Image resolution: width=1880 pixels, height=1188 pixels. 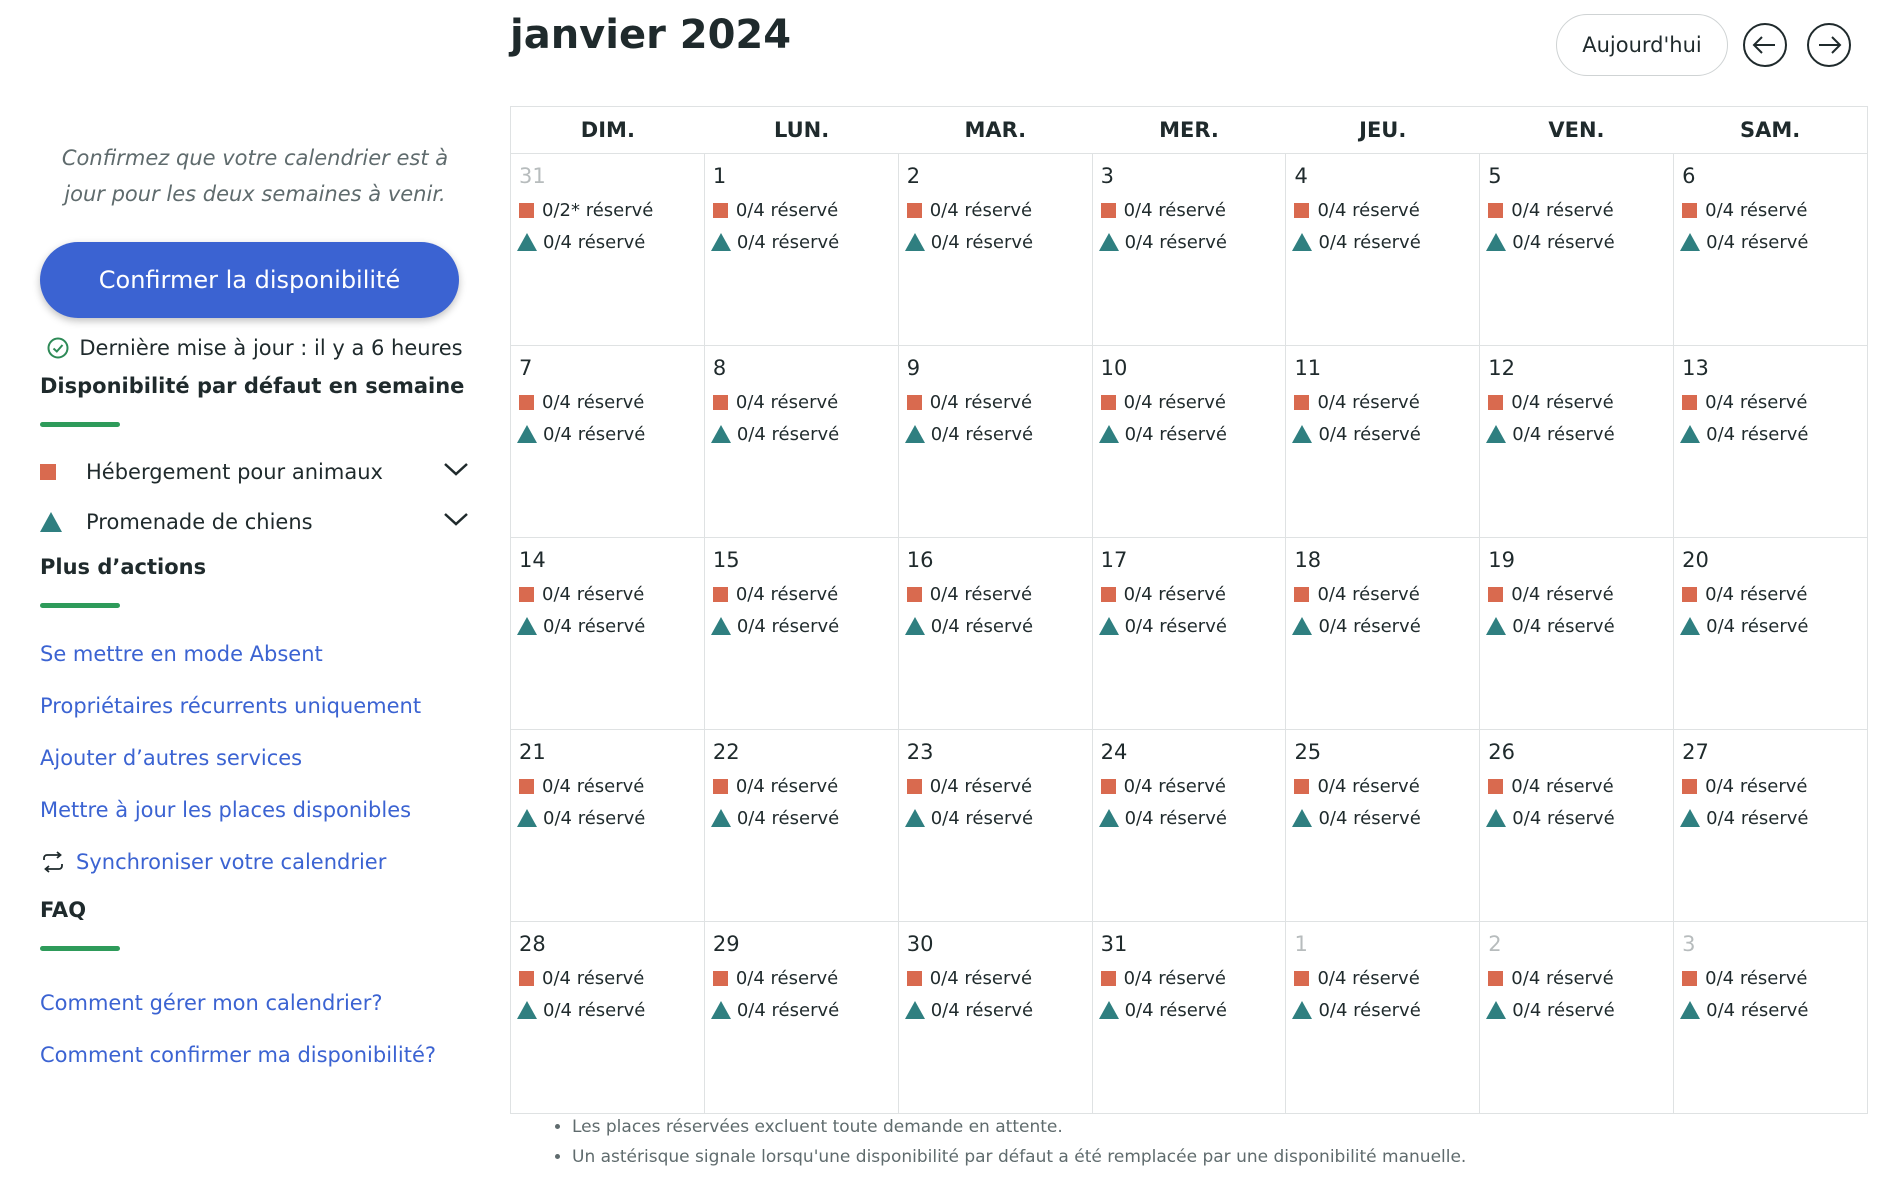 I want to click on calendar-day-cell: 13 0/4 réservé 0/4 réservé, so click(x=1770, y=441).